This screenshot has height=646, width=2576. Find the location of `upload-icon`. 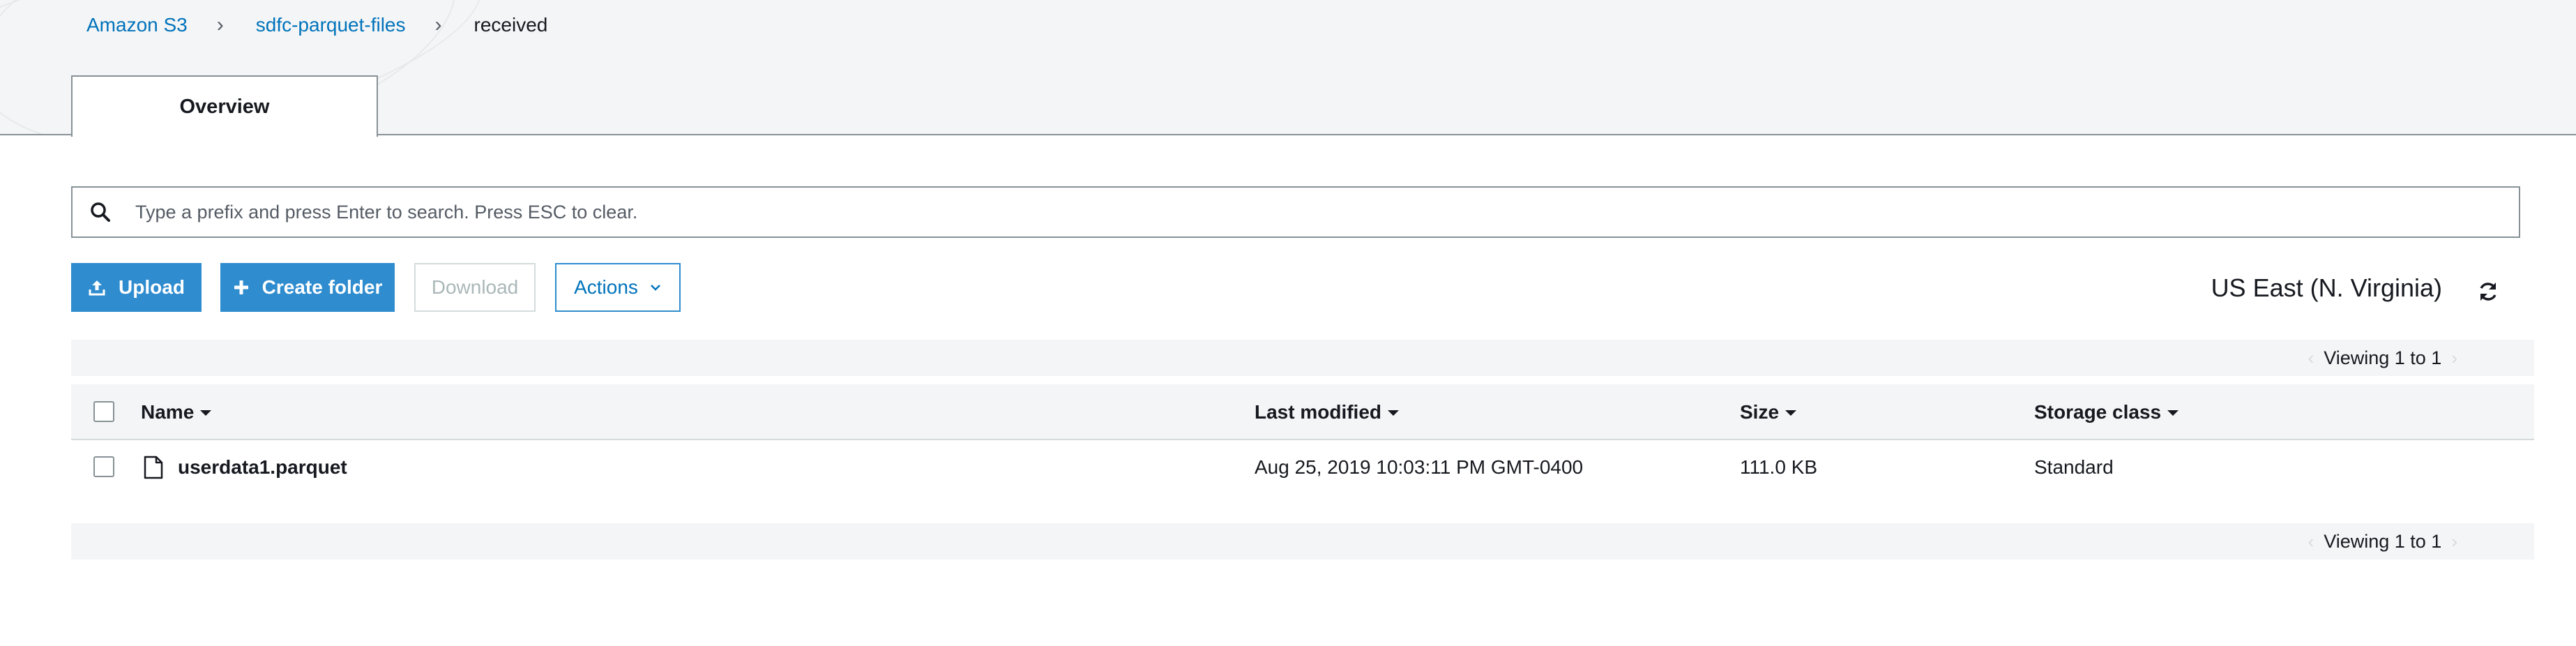

upload-icon is located at coordinates (97, 287).